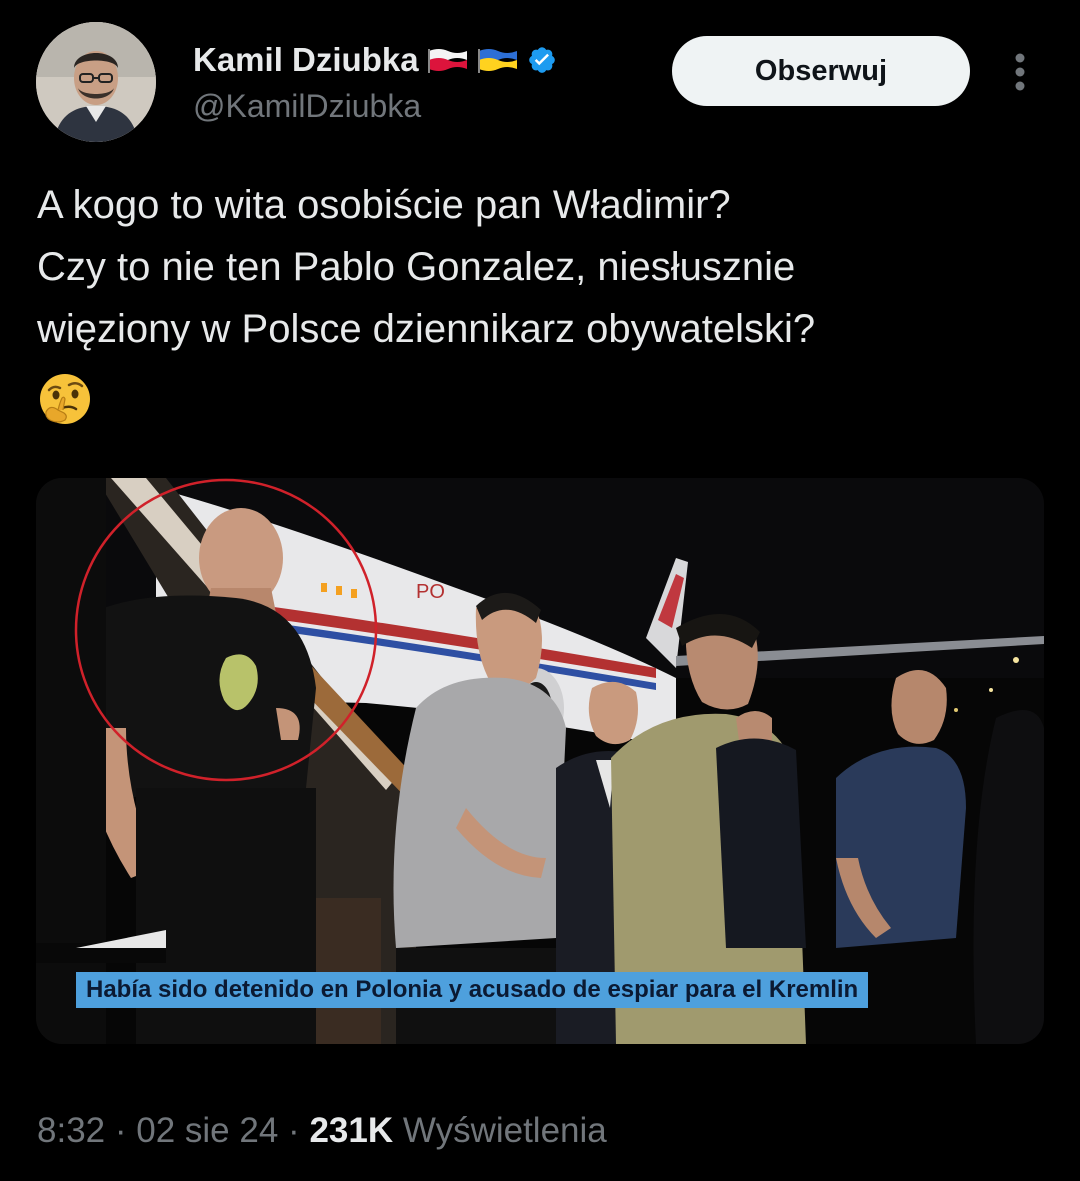 This screenshot has height=1181, width=1080. Describe the element at coordinates (821, 71) in the screenshot. I see `follow-button: Obserwuj` at that location.